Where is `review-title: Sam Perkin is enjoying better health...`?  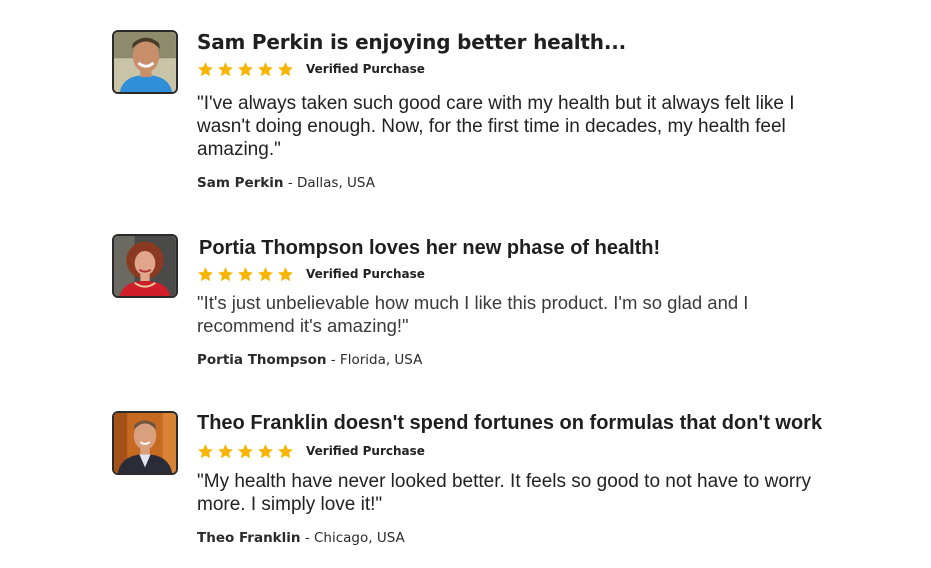
review-title: Sam Perkin is enjoying better health... is located at coordinates (412, 42).